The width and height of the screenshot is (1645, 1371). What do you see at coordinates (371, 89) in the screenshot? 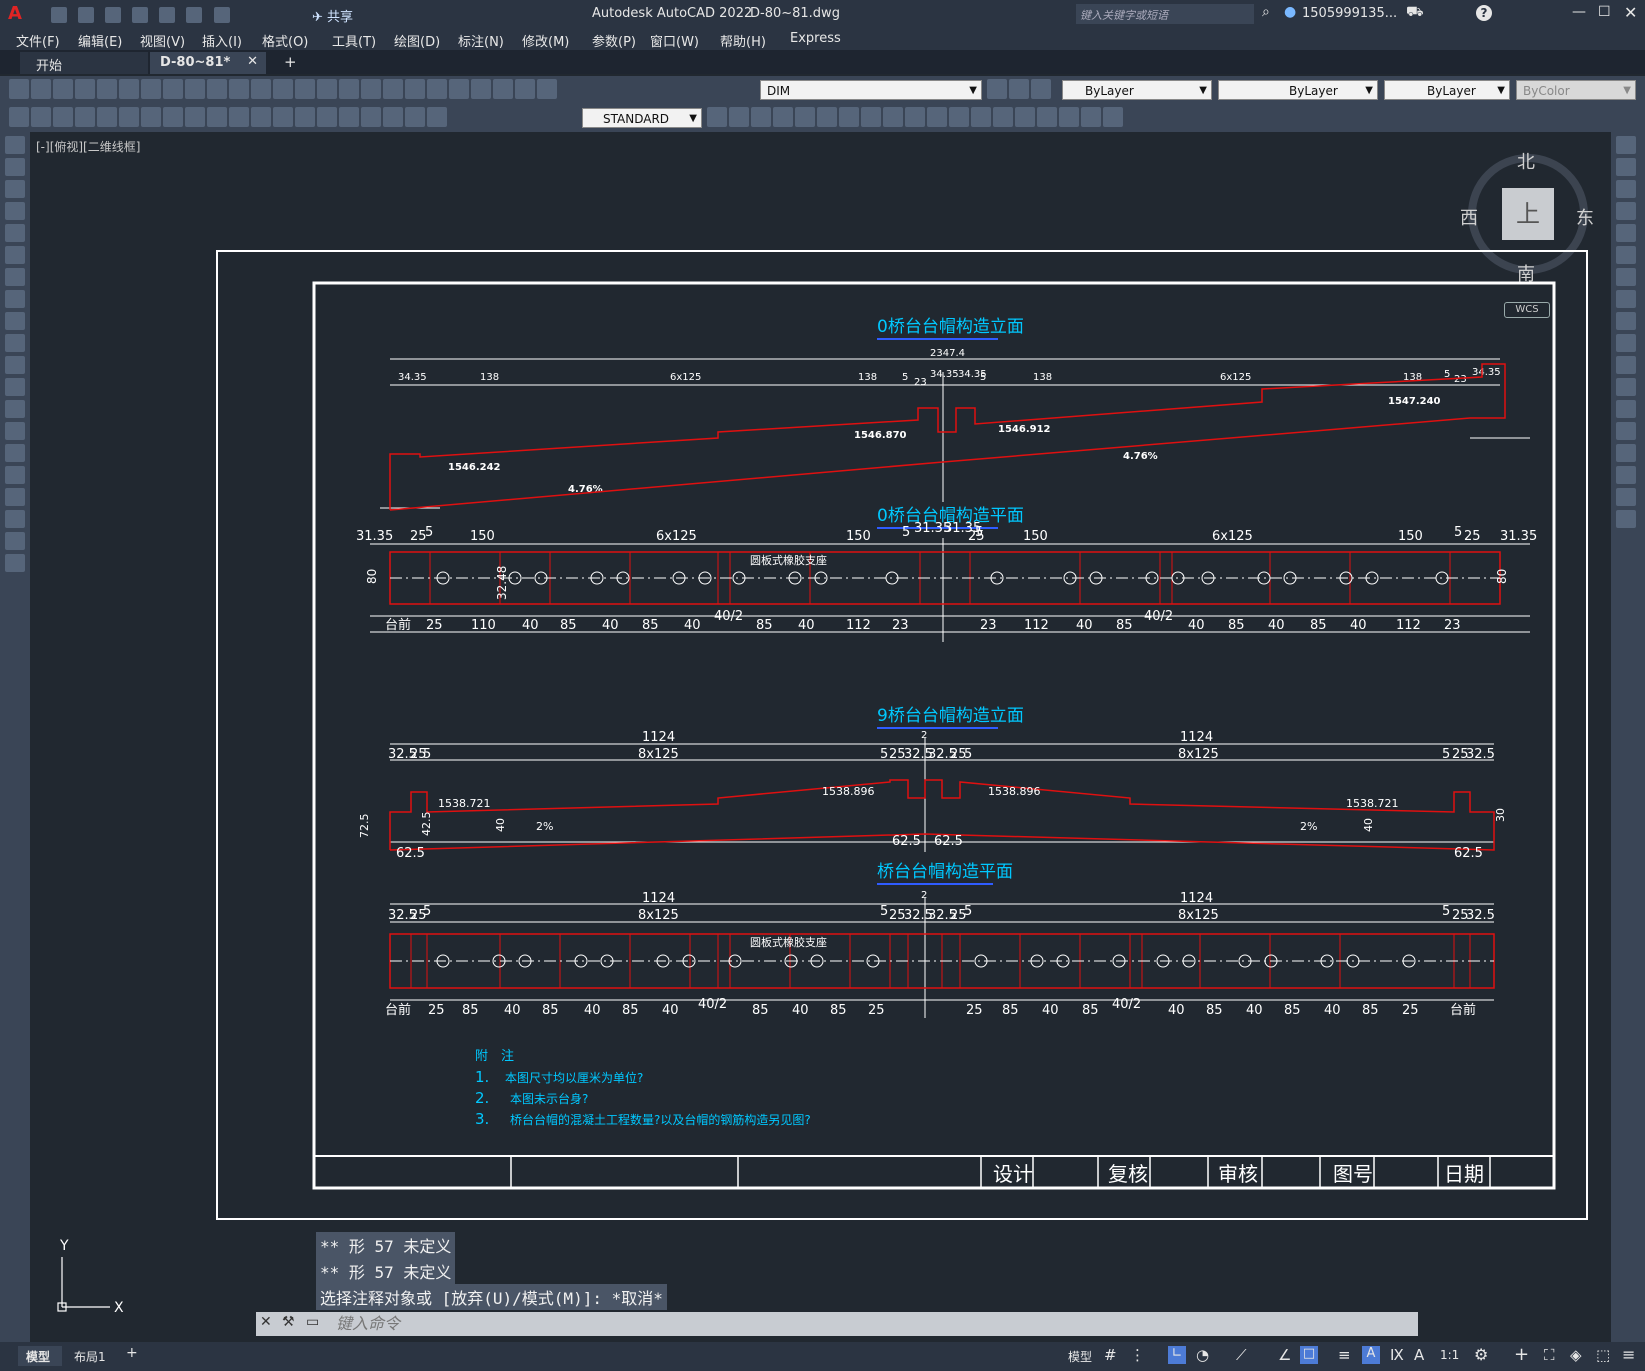
I see `properties-icon` at bounding box center [371, 89].